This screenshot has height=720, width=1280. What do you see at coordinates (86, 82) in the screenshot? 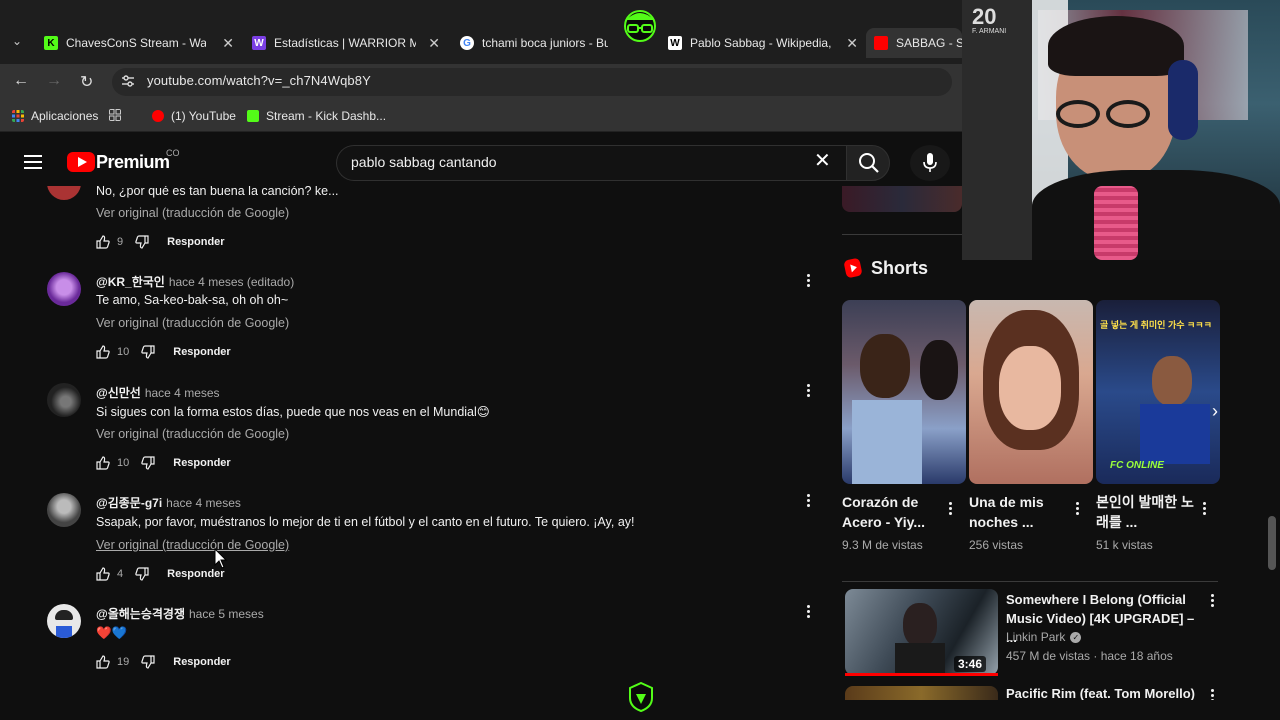
I see `reload-icon: ↻` at bounding box center [86, 82].